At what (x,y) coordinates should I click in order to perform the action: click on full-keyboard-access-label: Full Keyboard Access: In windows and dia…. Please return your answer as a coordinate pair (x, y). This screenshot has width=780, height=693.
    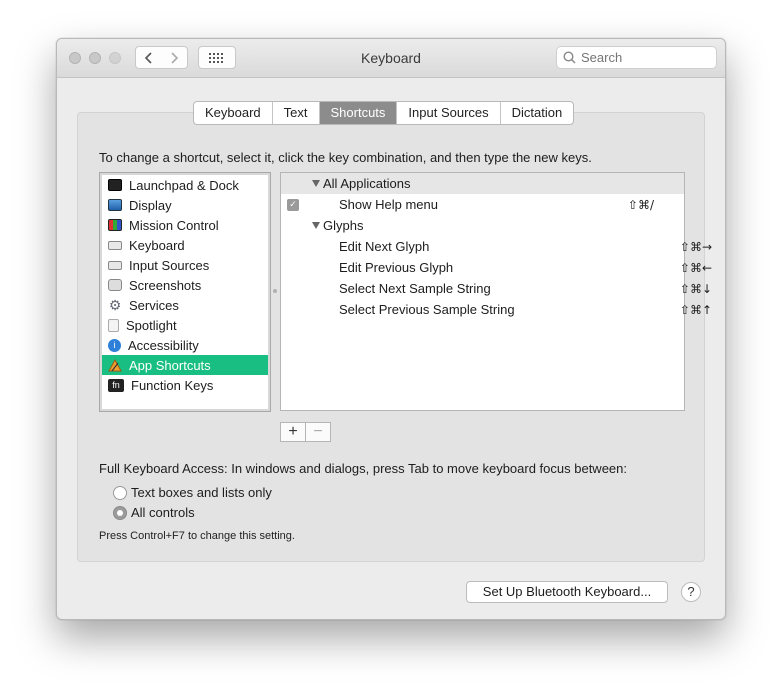
    Looking at the image, I should click on (363, 468).